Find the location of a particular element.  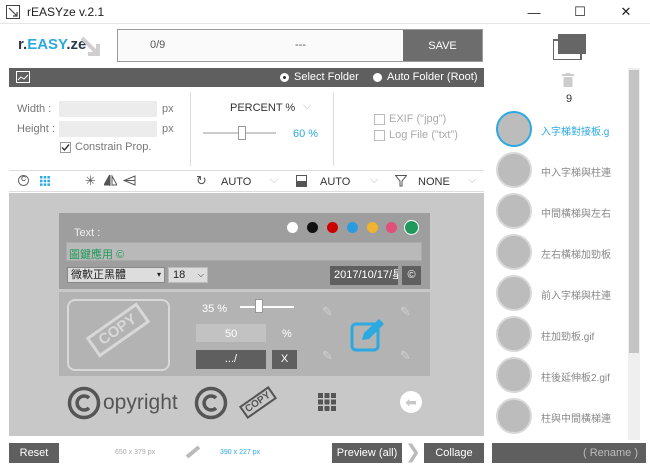

new-size: 390 x 227 px is located at coordinates (240, 452).